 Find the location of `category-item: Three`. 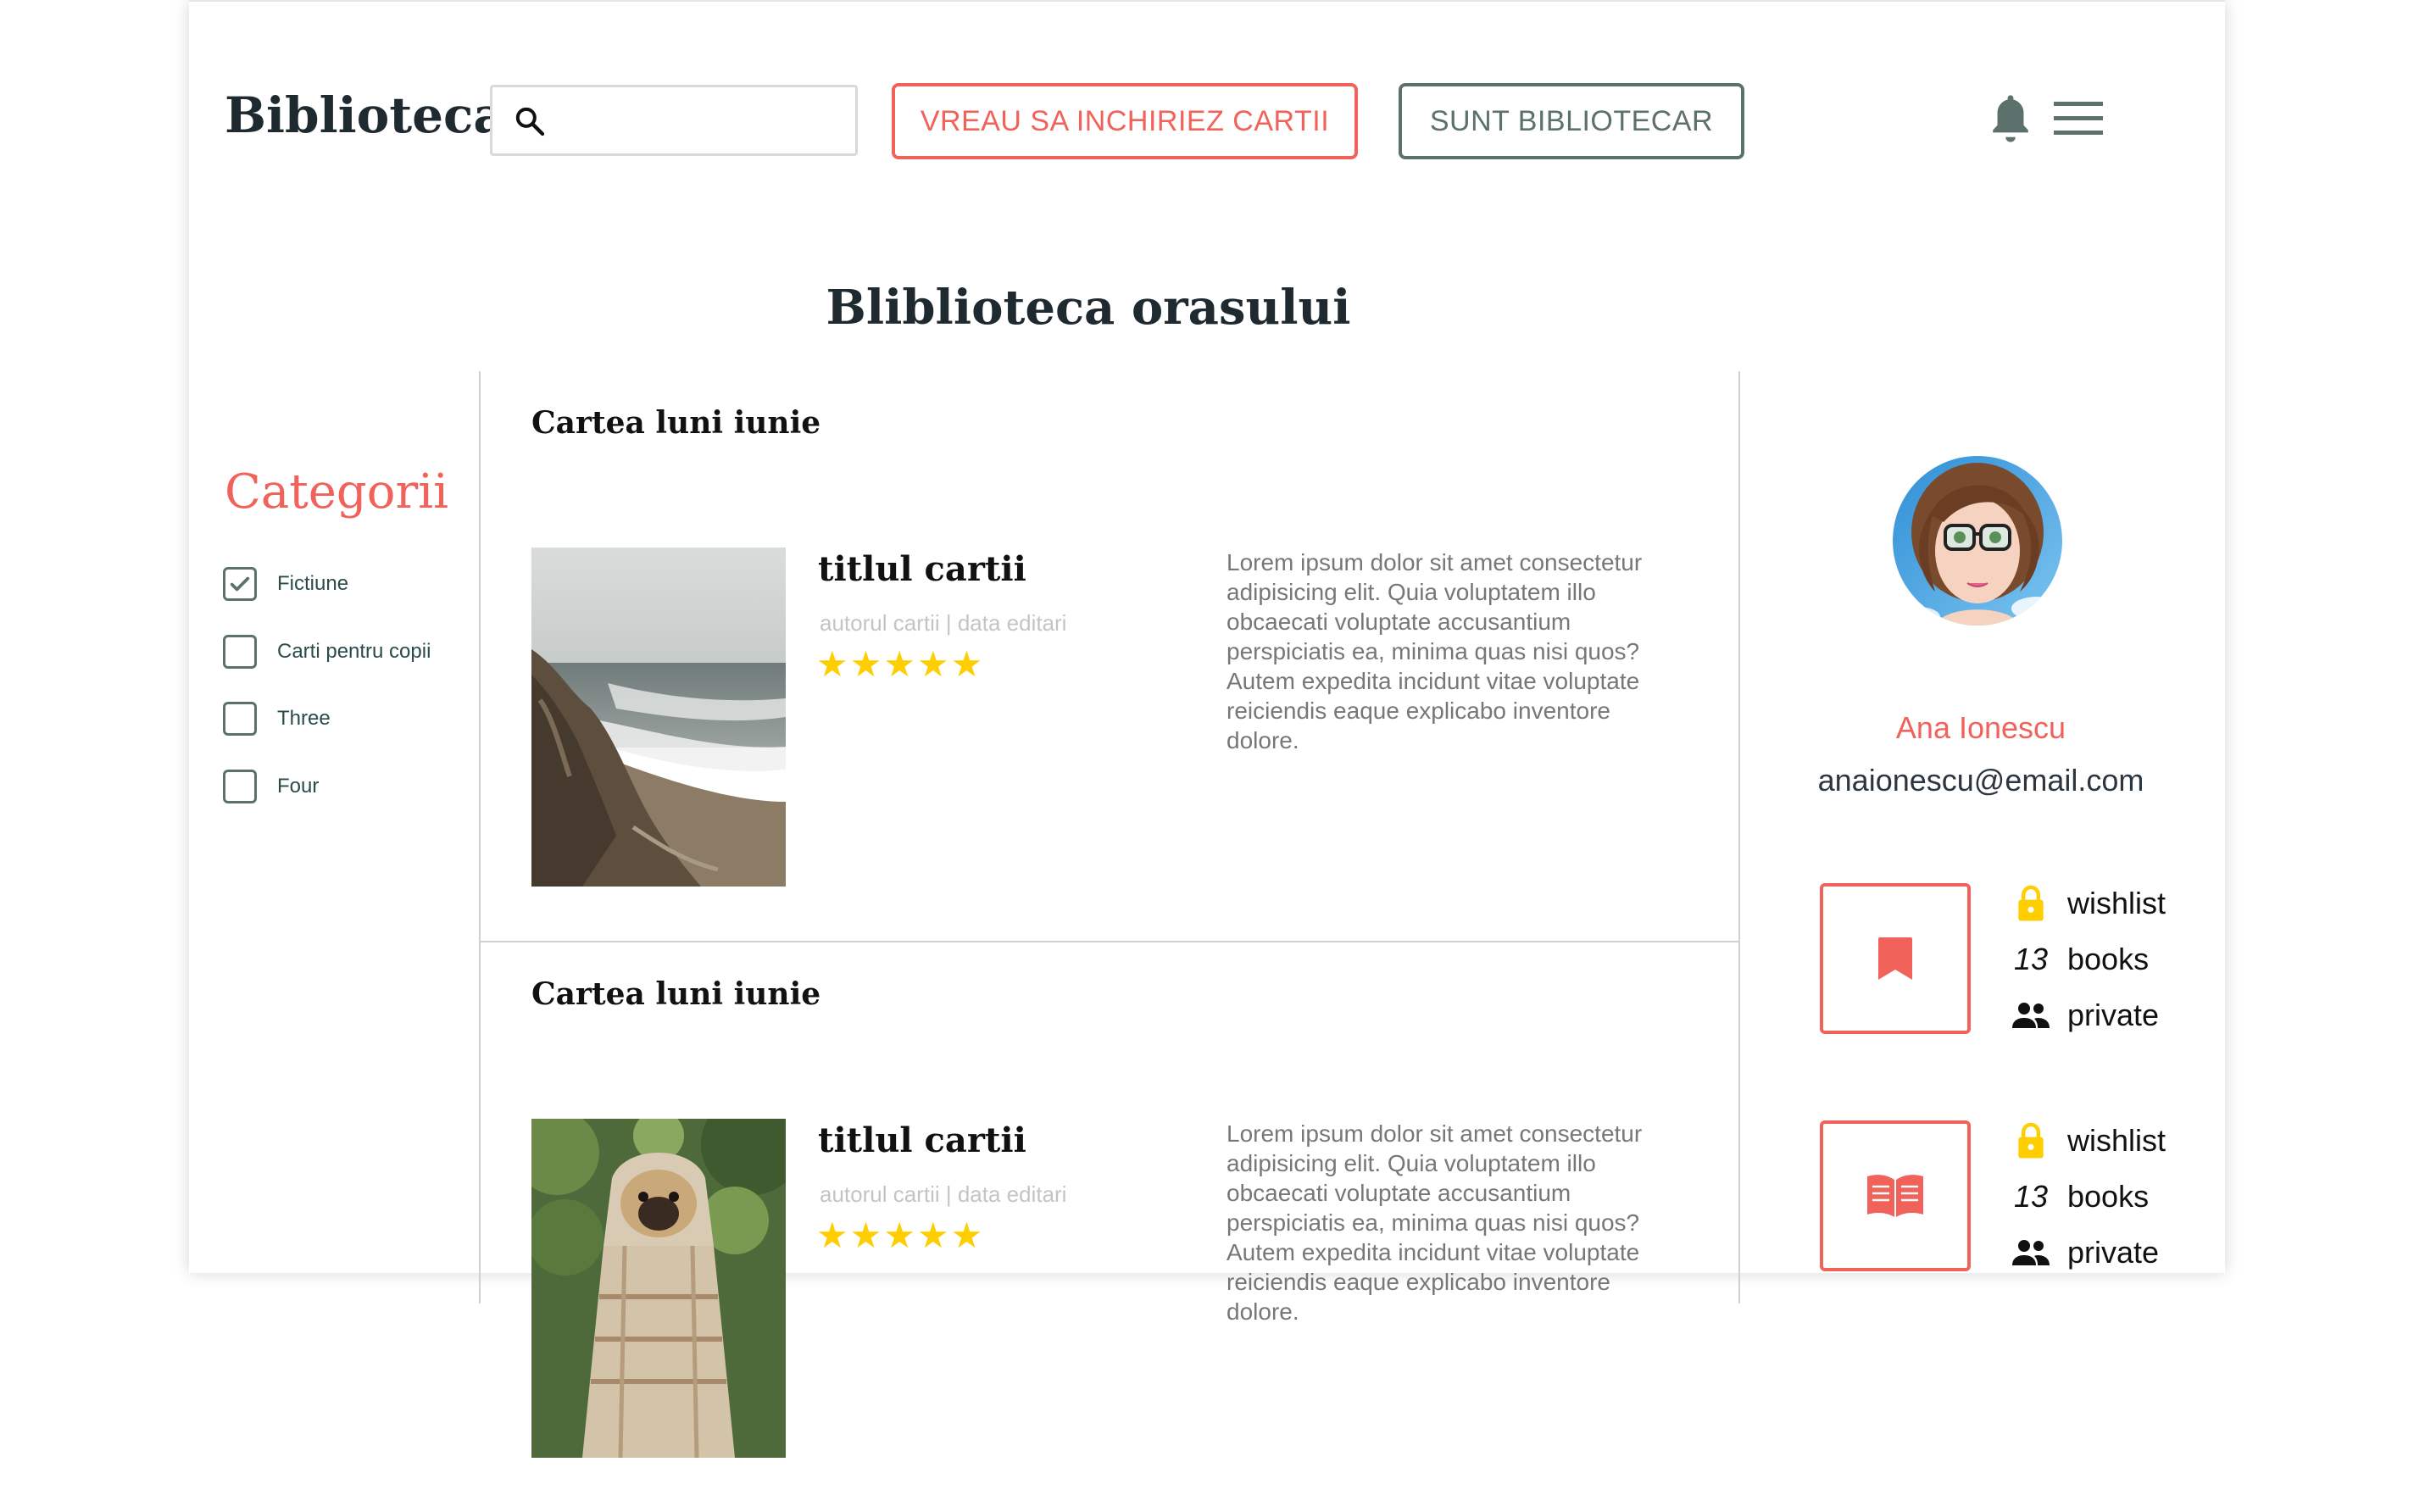

category-item: Three is located at coordinates (277, 718).